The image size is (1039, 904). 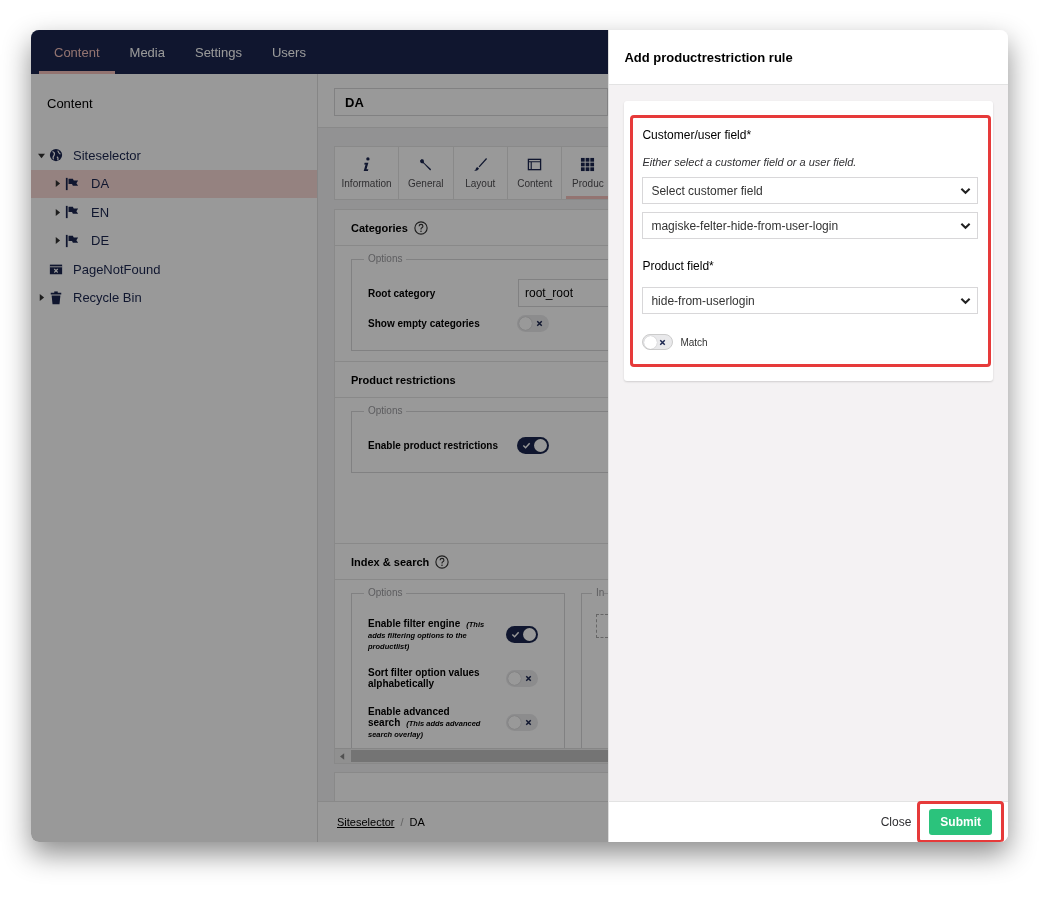 I want to click on select-dropdown: hide-from-userlogin, so click(x=810, y=300).